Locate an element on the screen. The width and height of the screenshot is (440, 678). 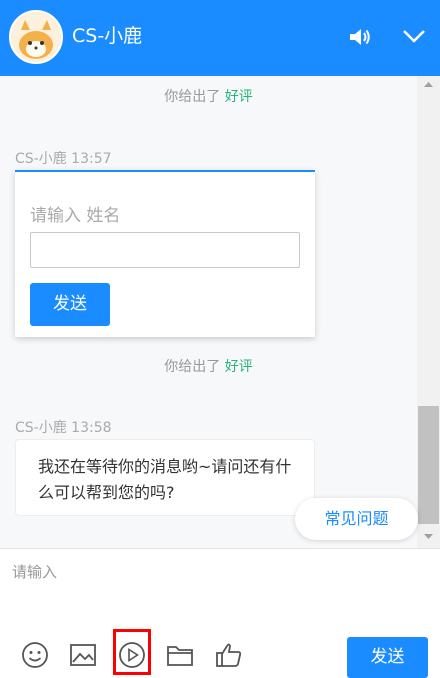
message-meta: CS-小鹿 13:57 is located at coordinates (63, 159).